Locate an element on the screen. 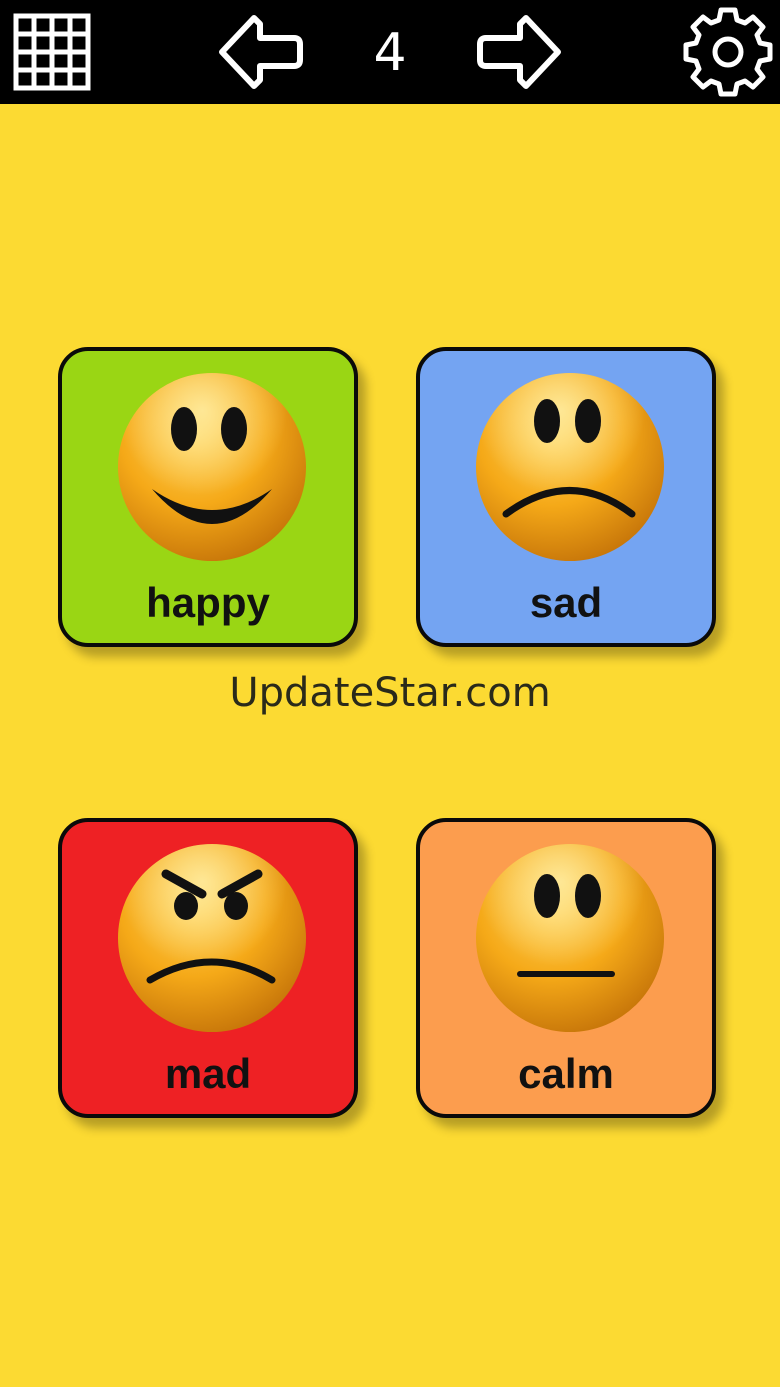 Image resolution: width=780 pixels, height=1387 pixels. neutral-face-icon is located at coordinates (570, 938).